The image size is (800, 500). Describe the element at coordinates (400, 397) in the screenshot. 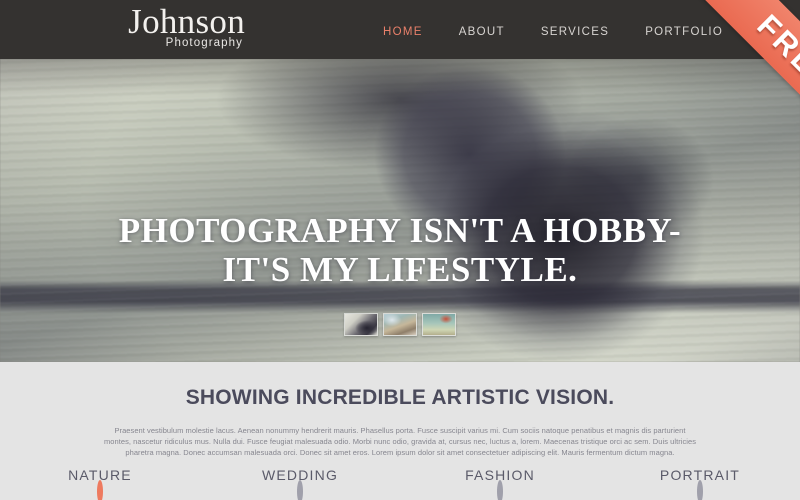

I see `section-title: SHOWING INCREDIBLE ARTISTIC VISION.` at that location.